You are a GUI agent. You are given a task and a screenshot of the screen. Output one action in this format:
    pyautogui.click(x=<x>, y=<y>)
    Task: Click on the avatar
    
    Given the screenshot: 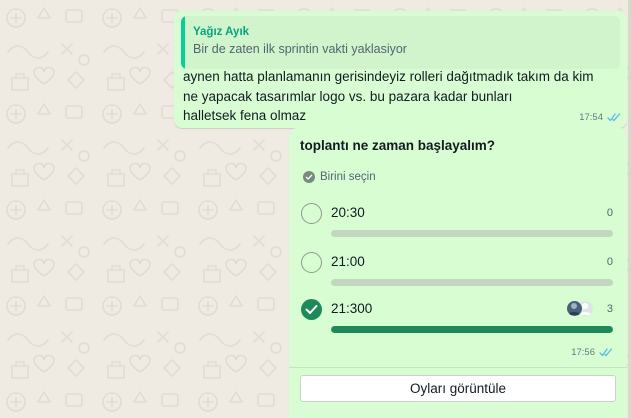 What is the action you would take?
    pyautogui.click(x=574, y=308)
    